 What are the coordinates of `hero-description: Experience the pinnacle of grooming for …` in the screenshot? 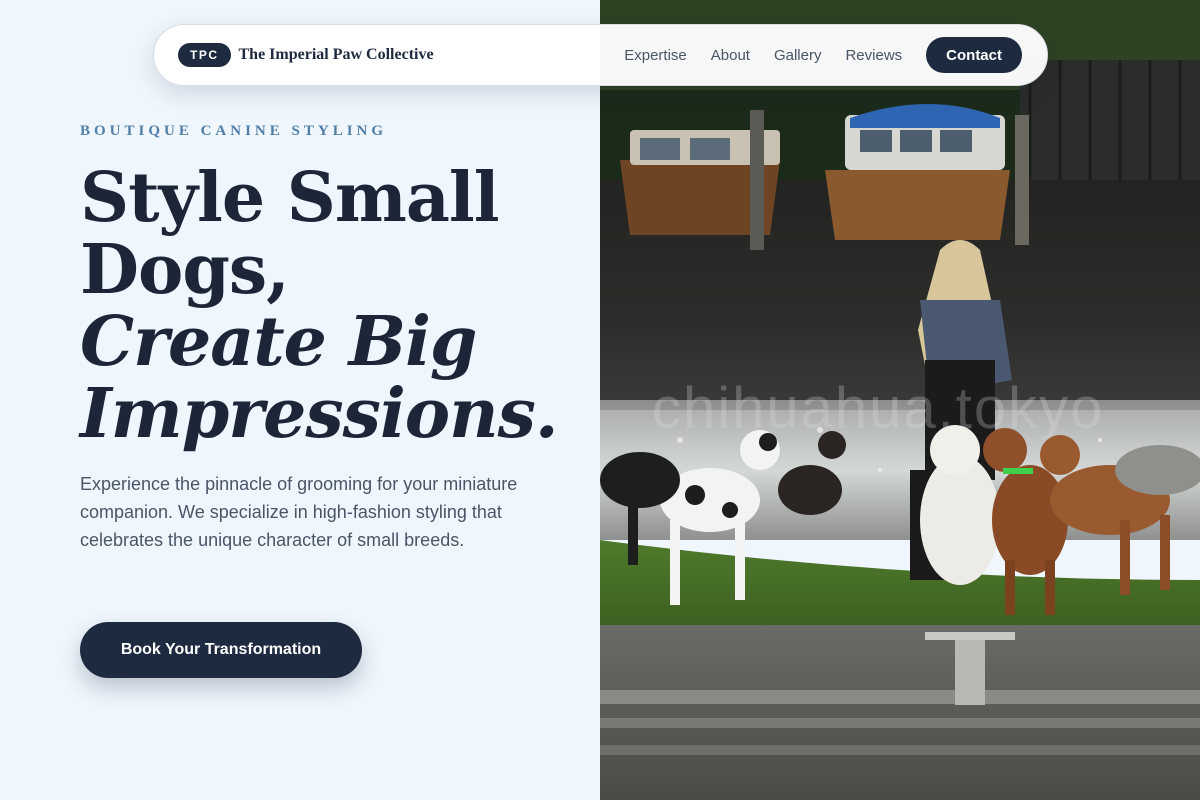 It's located at (299, 512).